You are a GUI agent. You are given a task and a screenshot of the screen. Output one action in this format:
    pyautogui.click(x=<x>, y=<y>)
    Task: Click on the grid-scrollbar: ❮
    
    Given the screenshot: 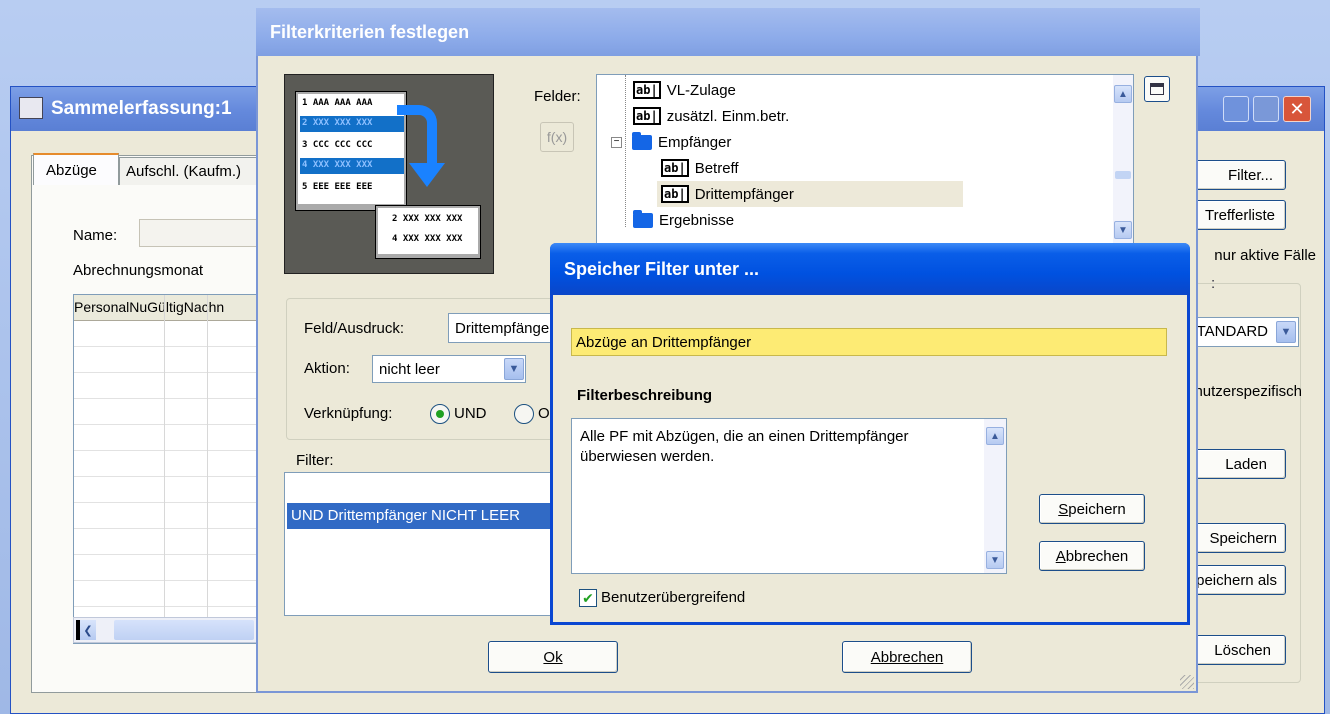 What is the action you would take?
    pyautogui.click(x=168, y=630)
    